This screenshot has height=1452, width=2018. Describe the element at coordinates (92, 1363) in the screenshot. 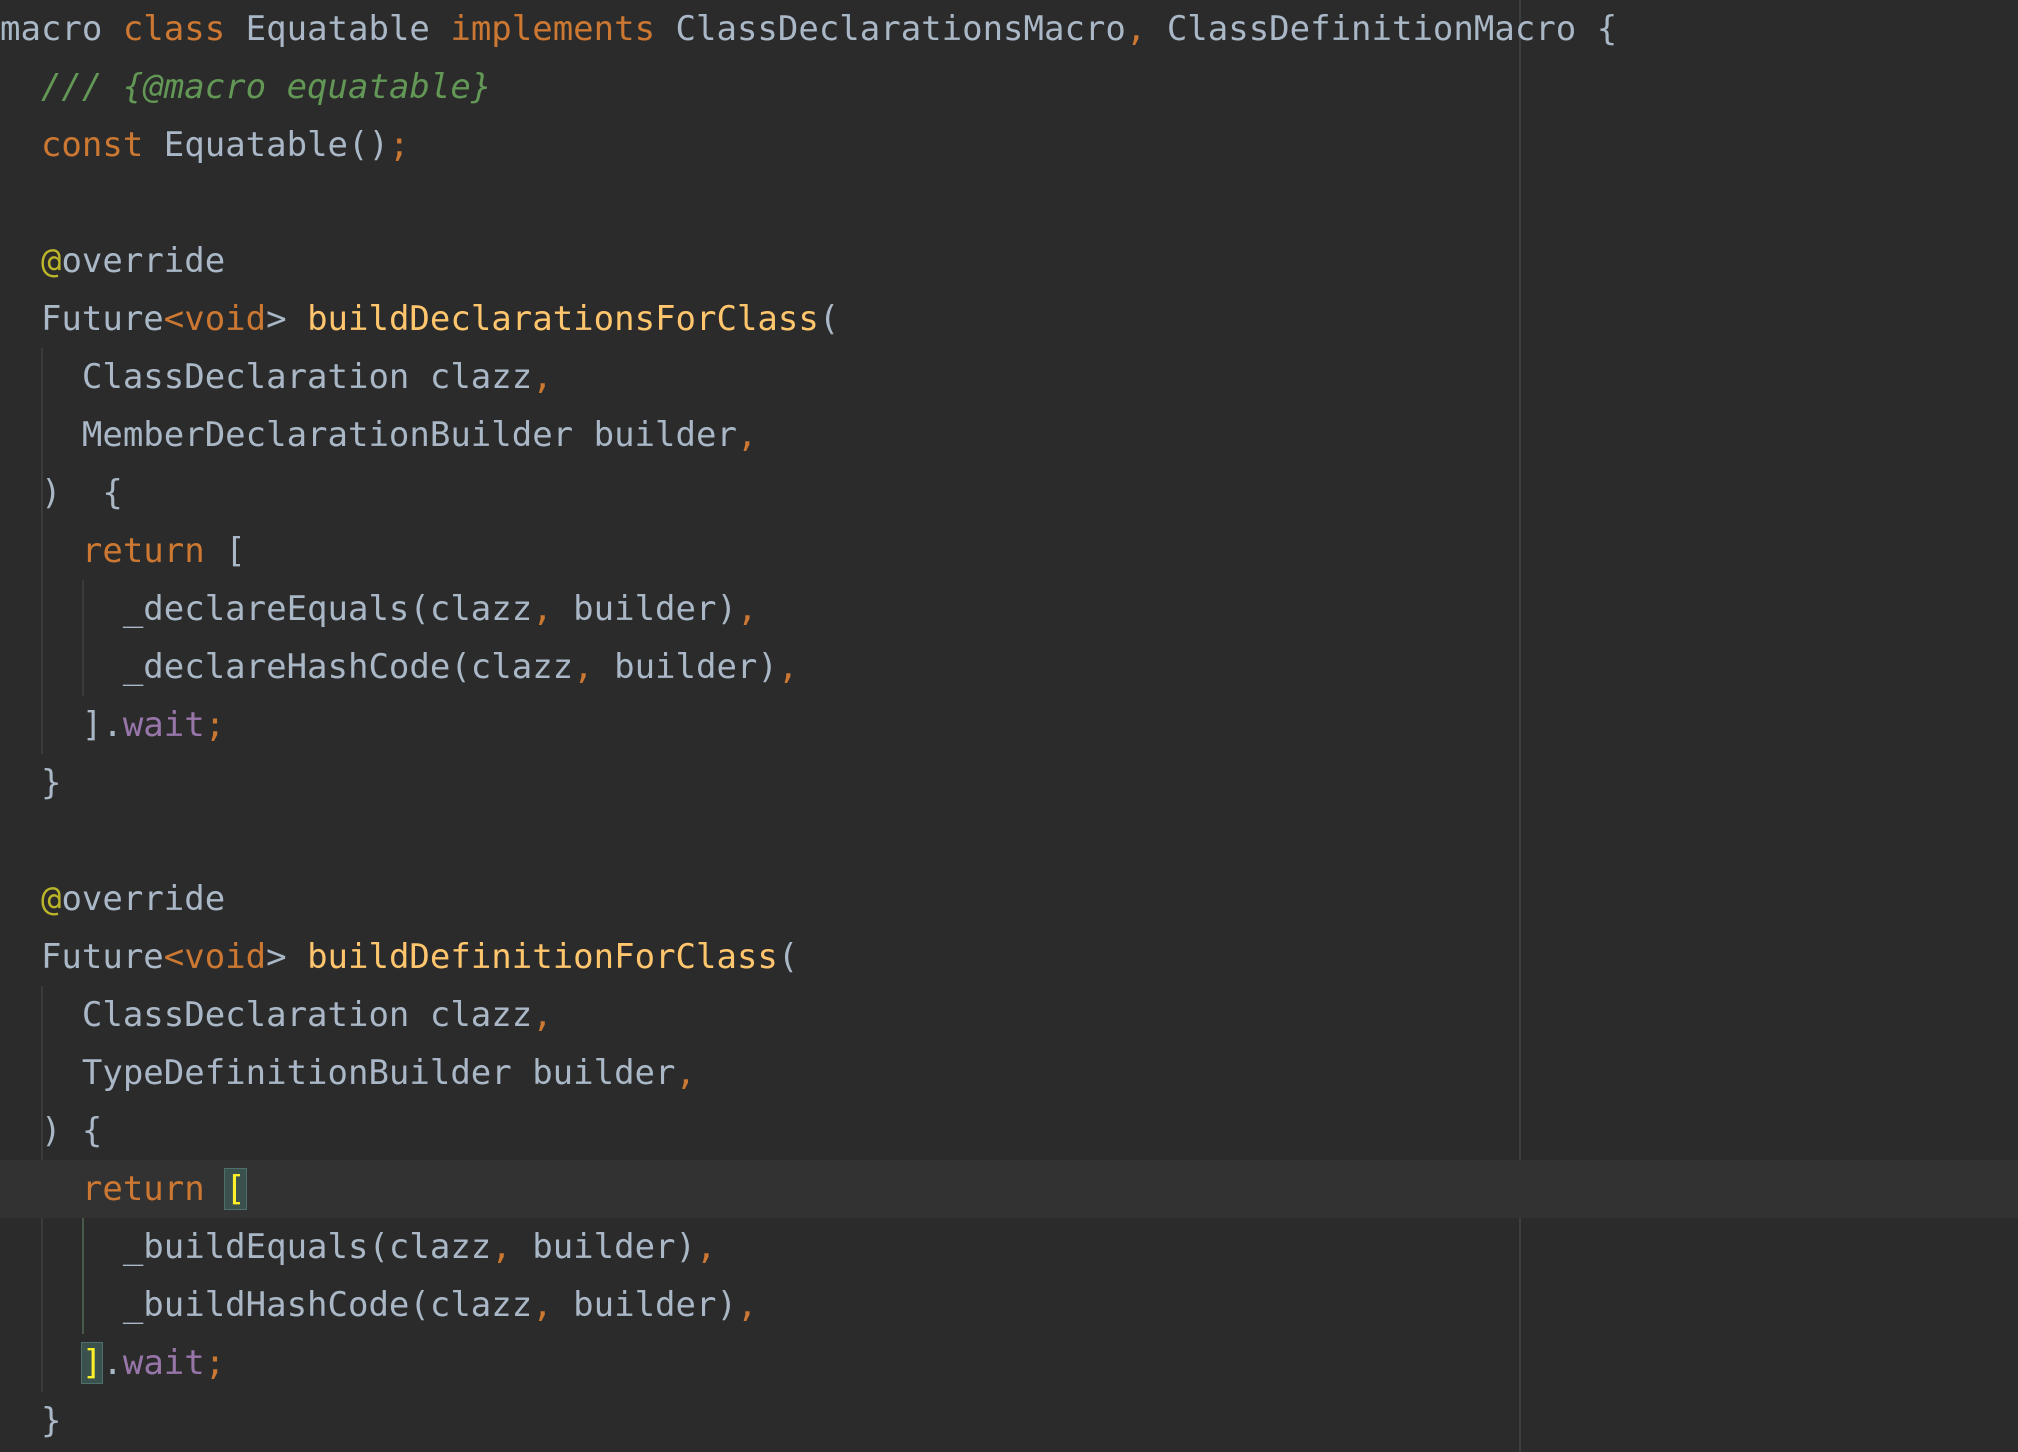

I see `matched-bracket: ]` at that location.